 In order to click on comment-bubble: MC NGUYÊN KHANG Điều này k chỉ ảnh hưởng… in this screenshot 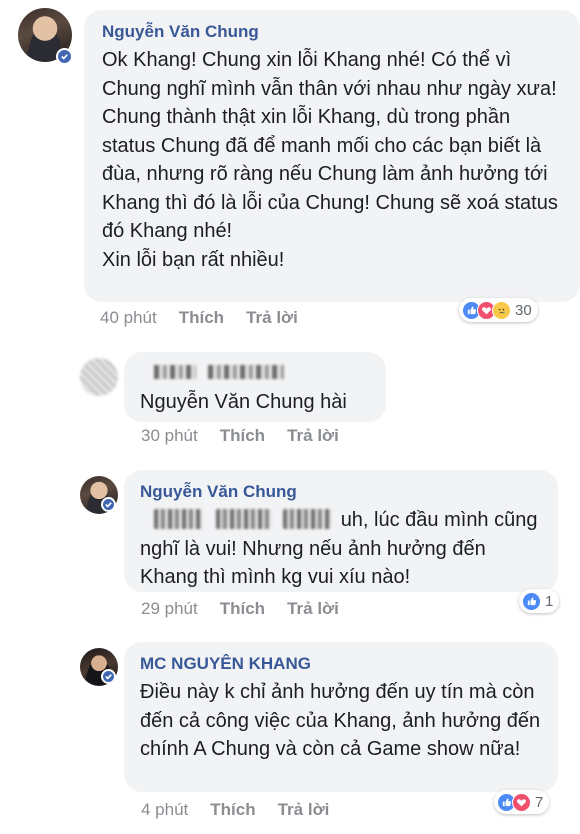, I will do `click(341, 717)`.